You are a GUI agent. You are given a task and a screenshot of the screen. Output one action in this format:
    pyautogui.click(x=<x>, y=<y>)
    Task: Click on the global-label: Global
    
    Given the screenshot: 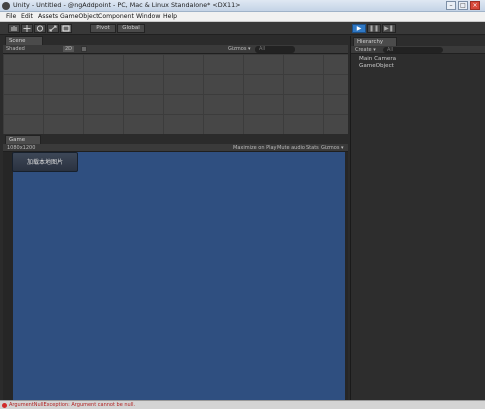 What is the action you would take?
    pyautogui.click(x=131, y=28)
    